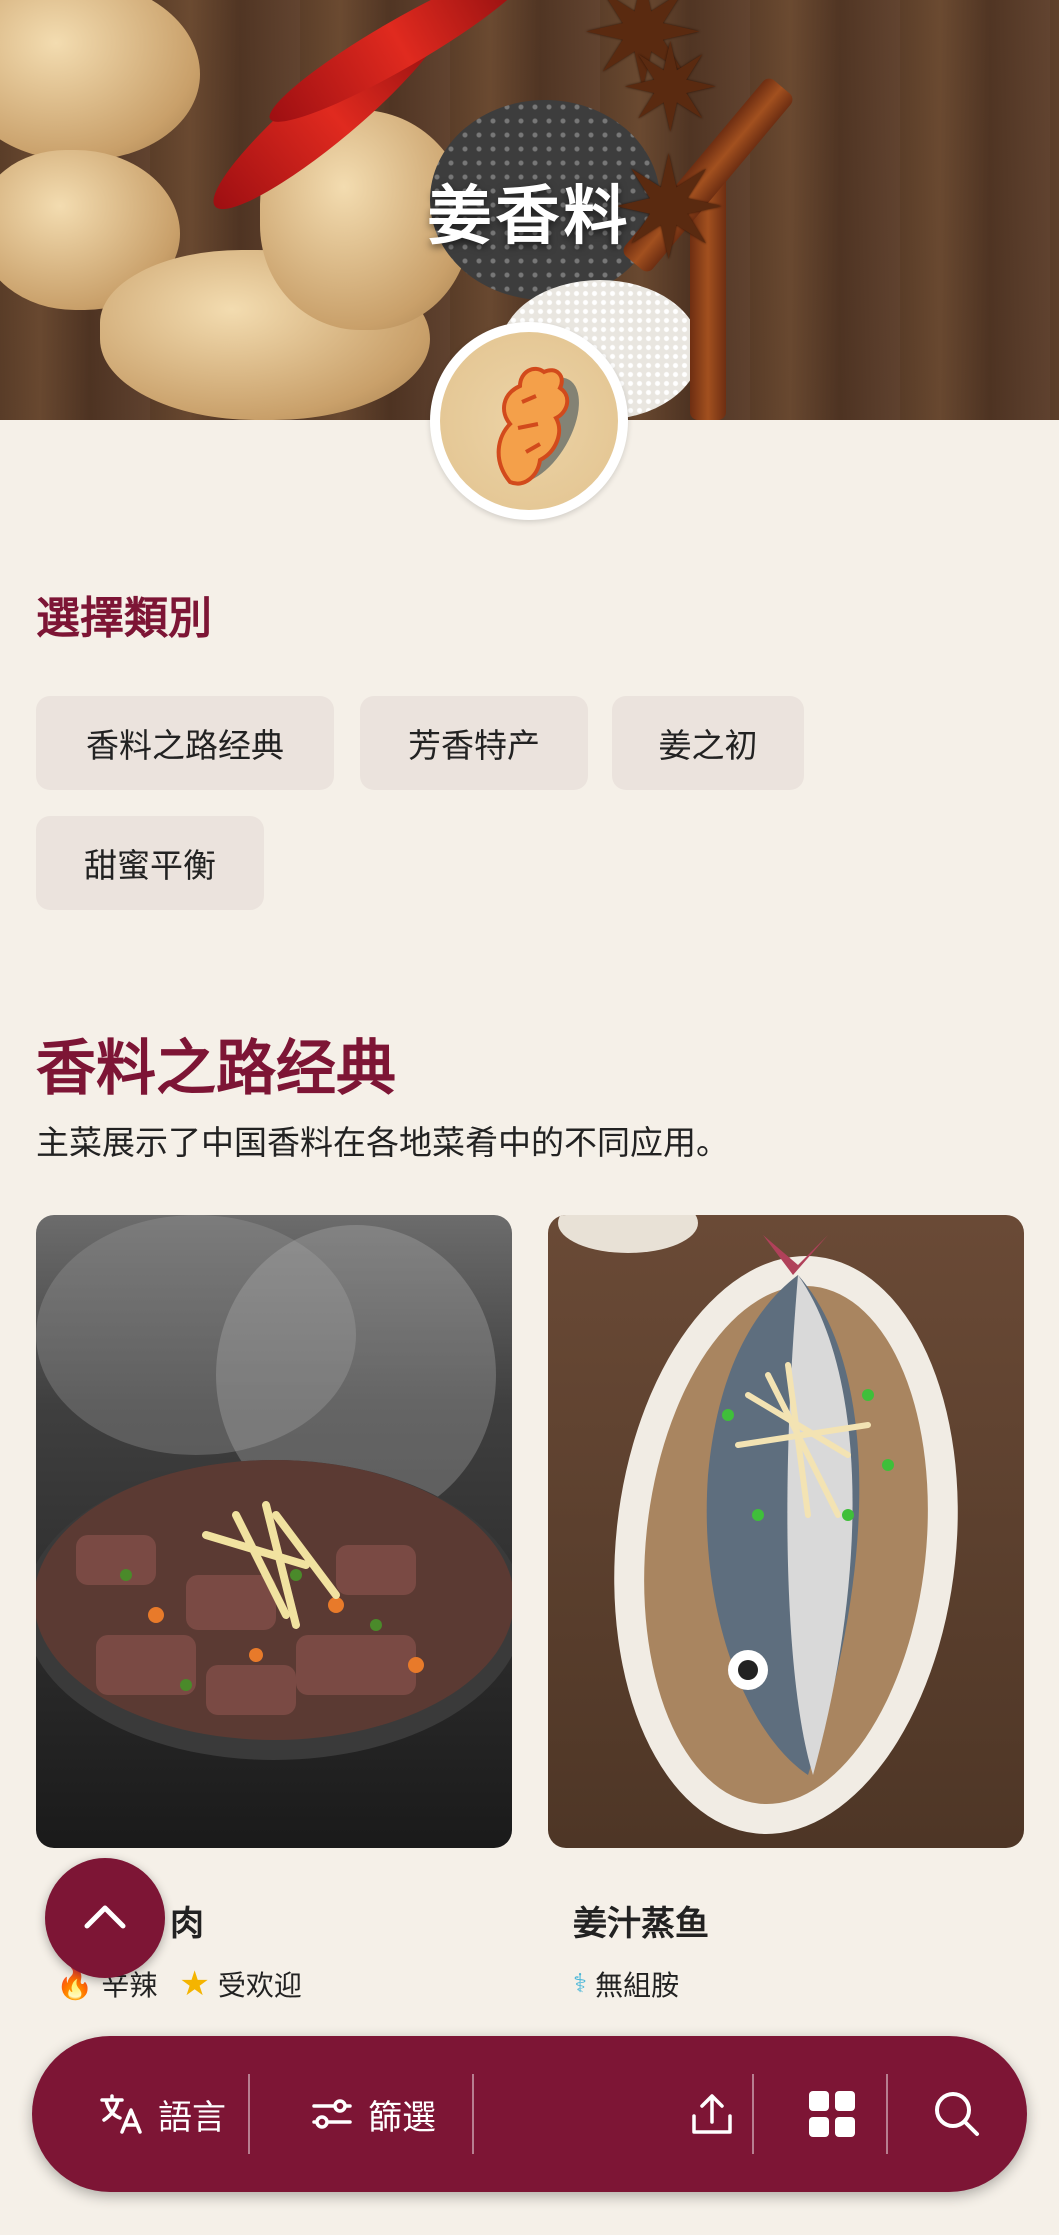 Image resolution: width=1059 pixels, height=2235 pixels. I want to click on scroll-to-top-button, so click(105, 1918).